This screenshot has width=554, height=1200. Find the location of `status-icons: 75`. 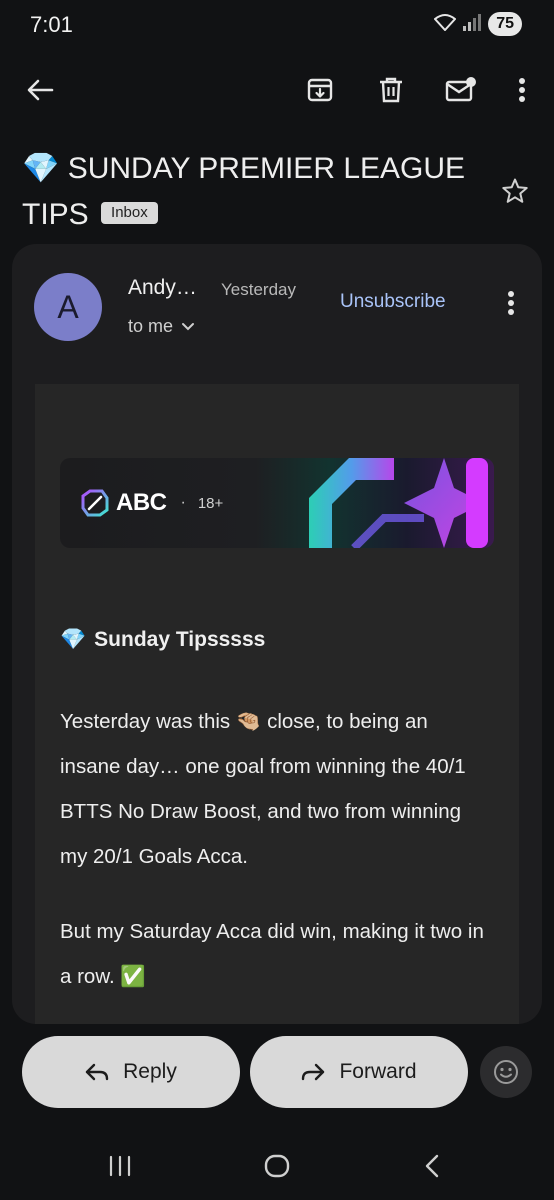

status-icons: 75 is located at coordinates (477, 24).